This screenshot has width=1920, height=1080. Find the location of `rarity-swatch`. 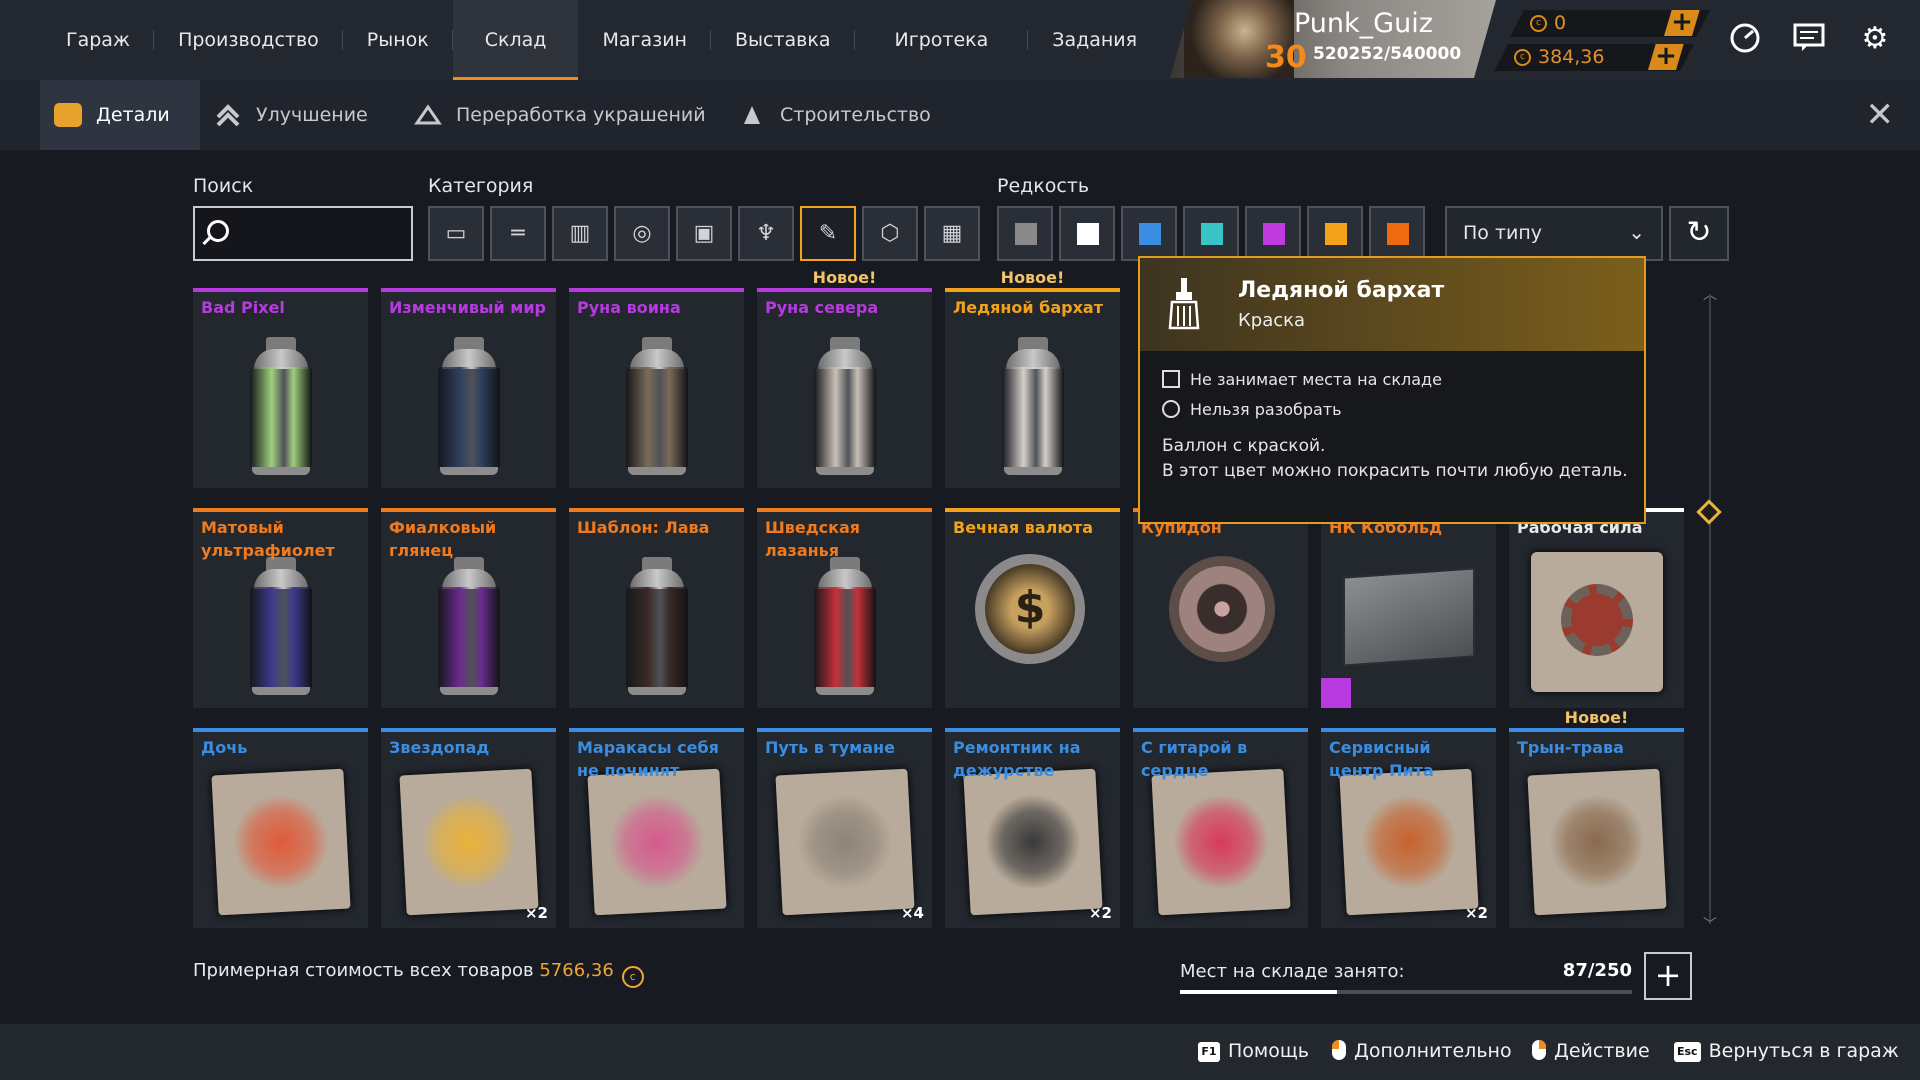

rarity-swatch is located at coordinates (1336, 234).